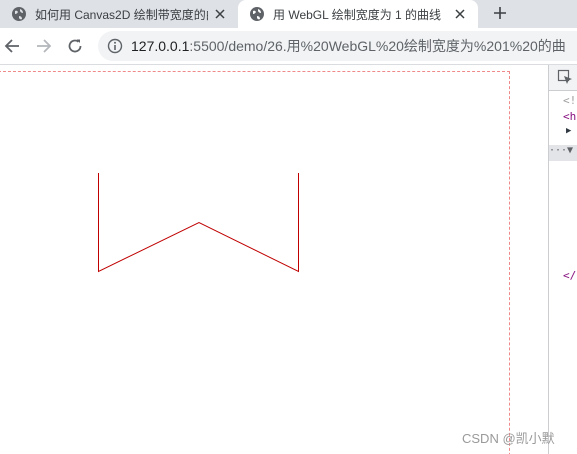 This screenshot has width=577, height=454. What do you see at coordinates (563, 134) in the screenshot?
I see `dom-node-head-toggle: ▶` at bounding box center [563, 134].